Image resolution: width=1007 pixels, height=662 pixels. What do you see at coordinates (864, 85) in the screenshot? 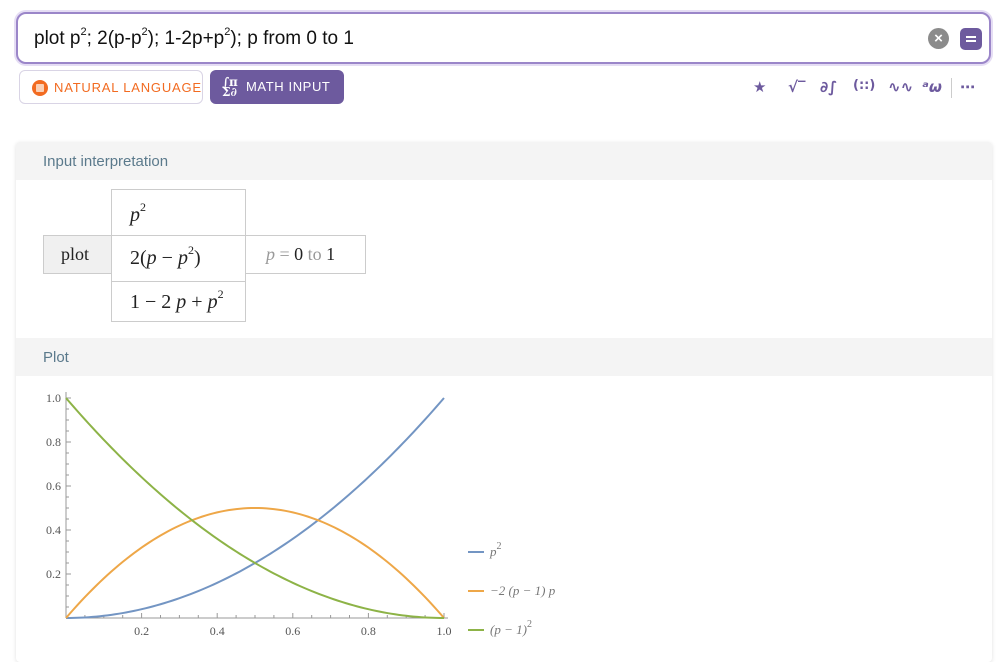
I see `matrix-icon: (::)` at bounding box center [864, 85].